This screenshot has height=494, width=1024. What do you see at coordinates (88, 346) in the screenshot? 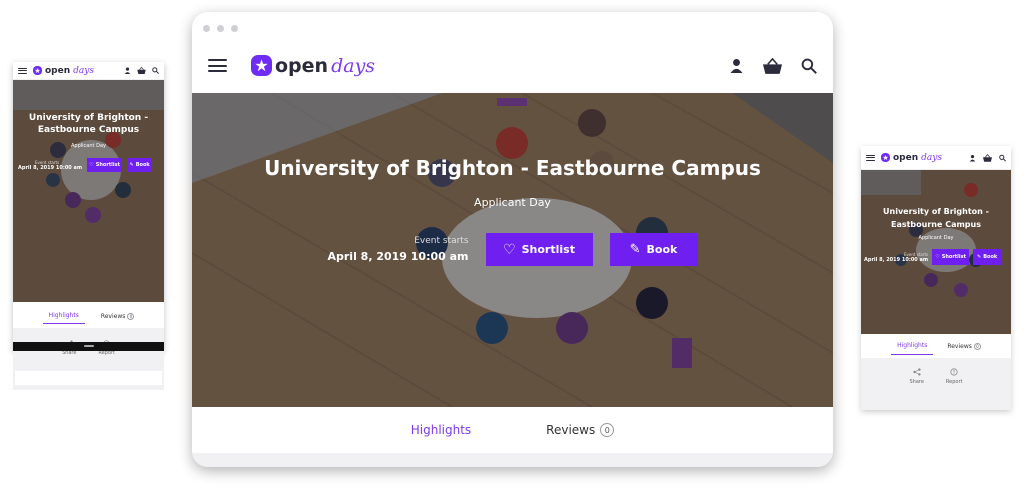
I see `phone-navigation-bar` at bounding box center [88, 346].